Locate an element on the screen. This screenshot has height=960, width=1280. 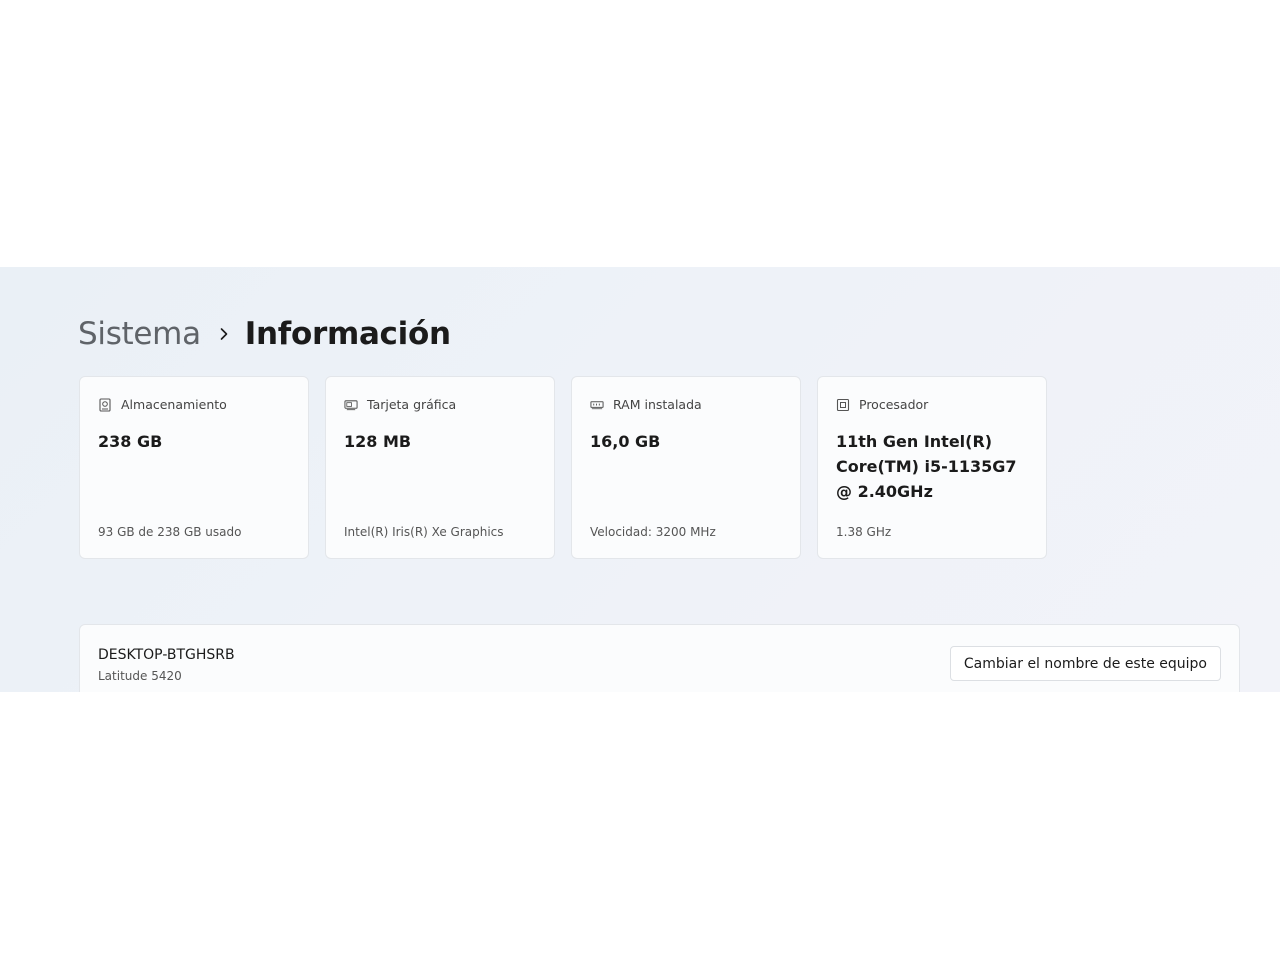
processor-icon is located at coordinates (843, 405).